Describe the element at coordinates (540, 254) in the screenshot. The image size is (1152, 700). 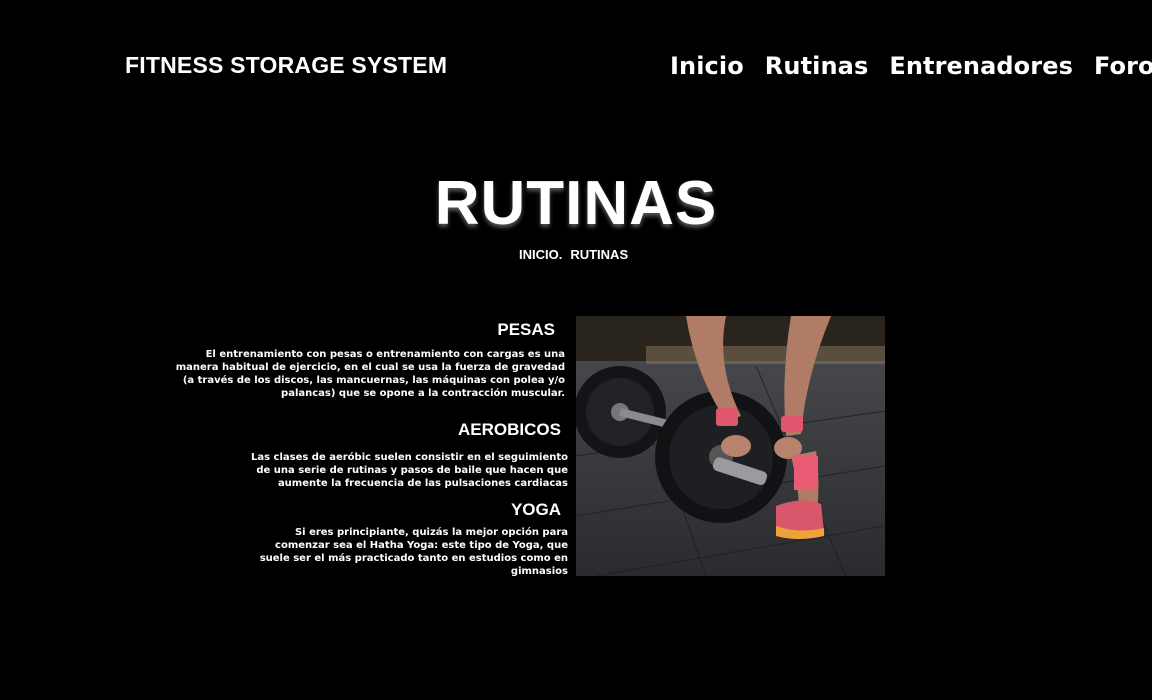
I see `breadcrumb-home: INICIO.` at that location.